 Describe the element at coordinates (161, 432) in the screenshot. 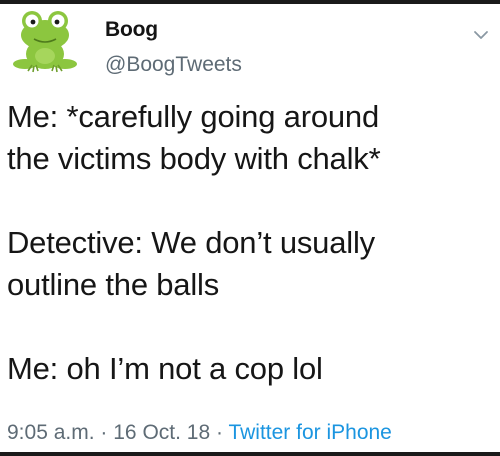

I see `tweet-date: 16 Oct. 18` at that location.